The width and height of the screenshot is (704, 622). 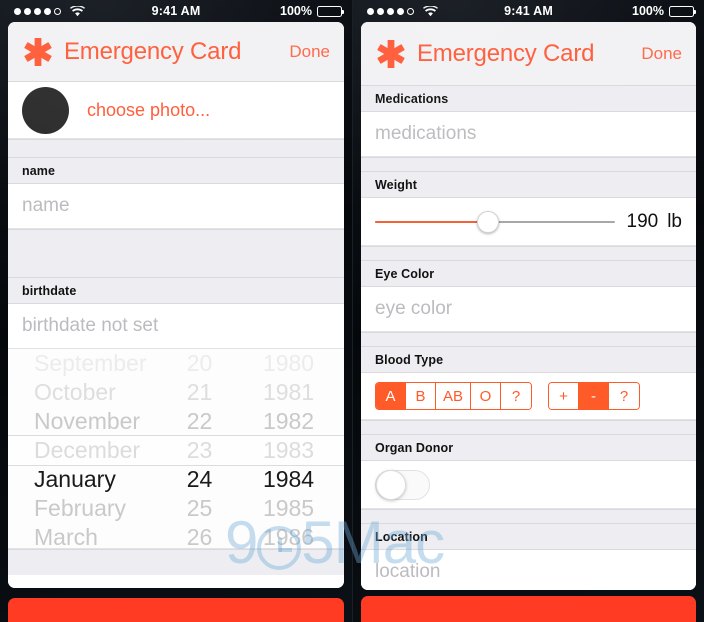 What do you see at coordinates (199, 421) in the screenshot?
I see `picker-item: 22` at bounding box center [199, 421].